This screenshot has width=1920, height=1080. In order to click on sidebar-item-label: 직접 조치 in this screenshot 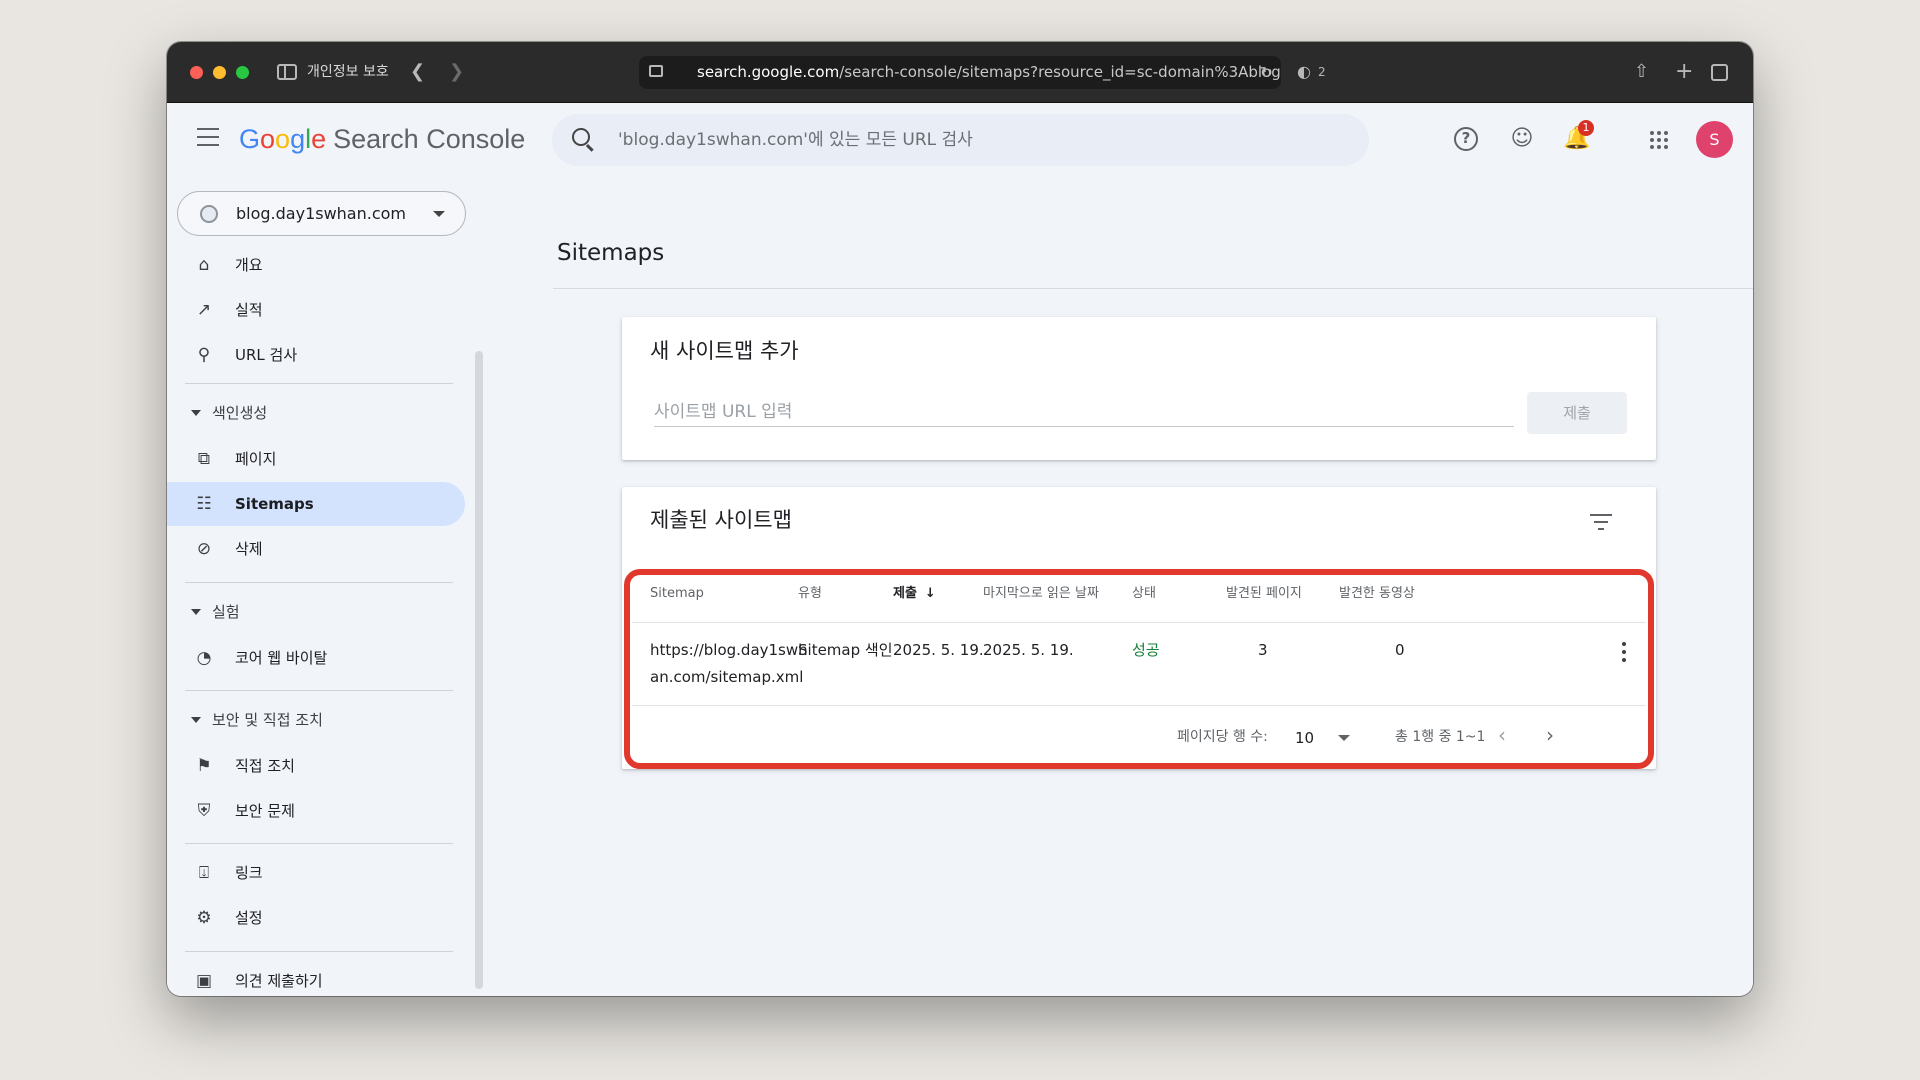, I will do `click(265, 766)`.